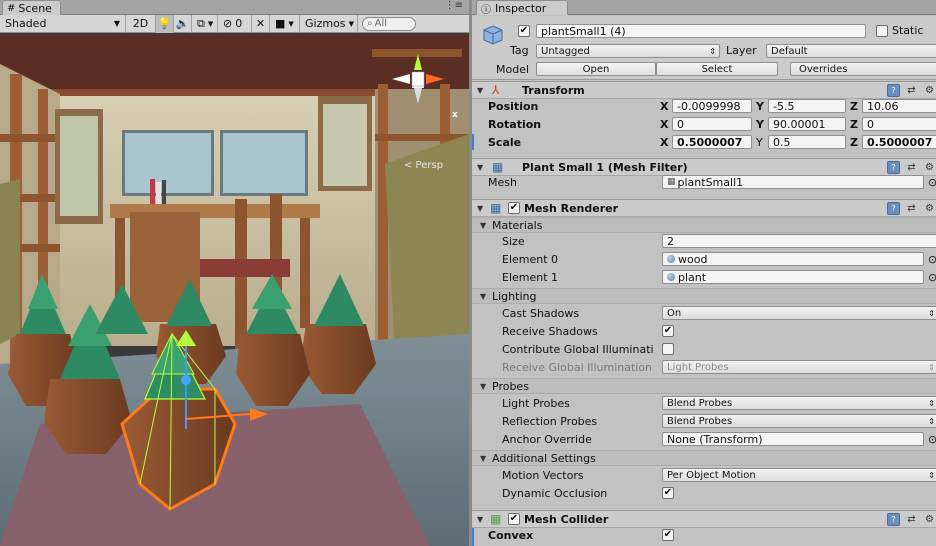  What do you see at coordinates (704, 208) in the screenshot?
I see `mesh-renderer-header: ▼ ▦ ✔ Mesh Renderer ? ⇄ ⚙` at bounding box center [704, 208].